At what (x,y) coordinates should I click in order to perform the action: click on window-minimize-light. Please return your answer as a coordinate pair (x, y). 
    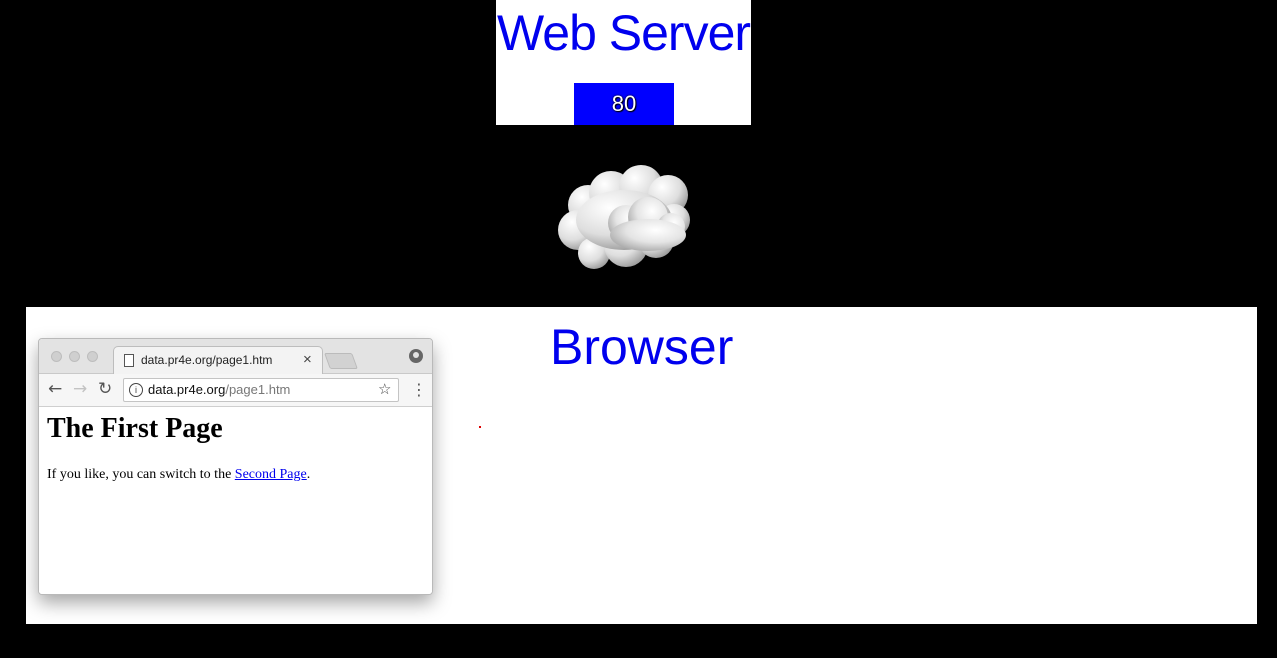
    Looking at the image, I should click on (74, 356).